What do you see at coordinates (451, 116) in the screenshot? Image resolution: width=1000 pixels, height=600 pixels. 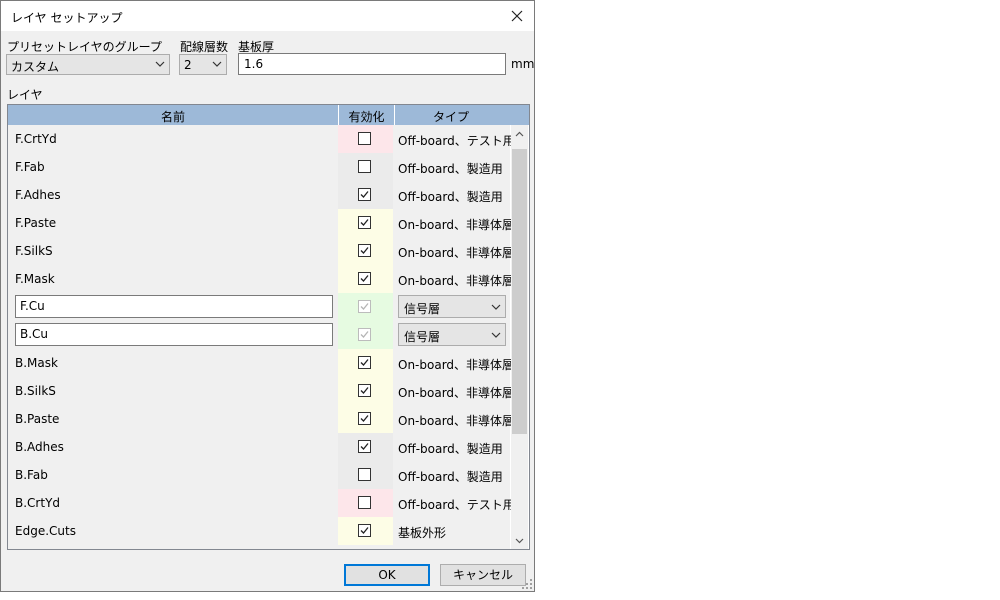 I see `column-header-type: タイプ` at bounding box center [451, 116].